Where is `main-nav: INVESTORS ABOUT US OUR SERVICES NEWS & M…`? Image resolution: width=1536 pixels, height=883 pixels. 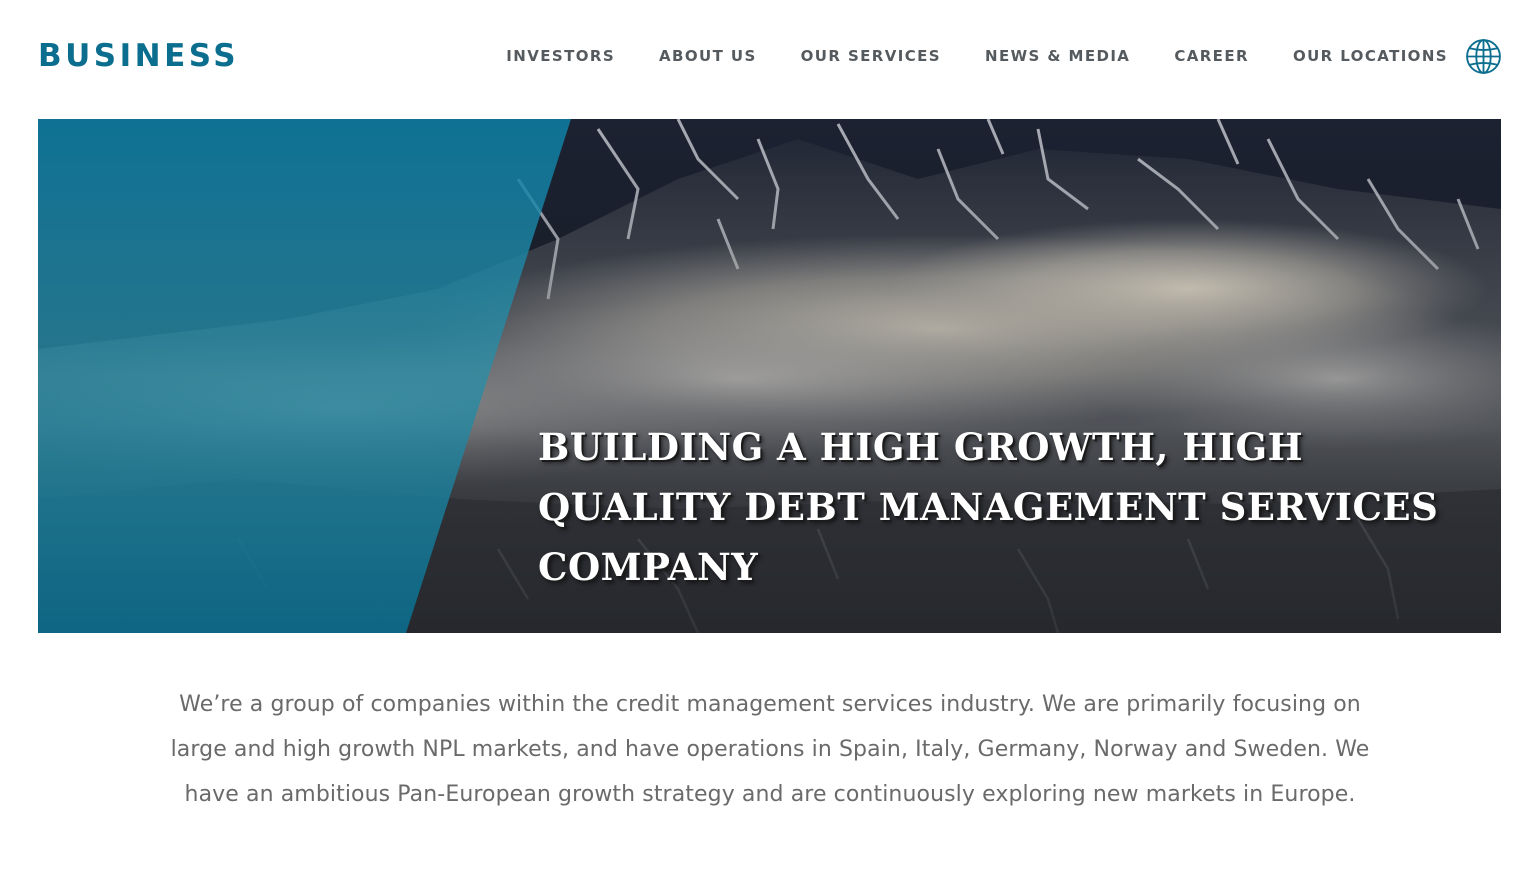
main-nav: INVESTORS ABOUT US OUR SERVICES NEWS & M… is located at coordinates (977, 56).